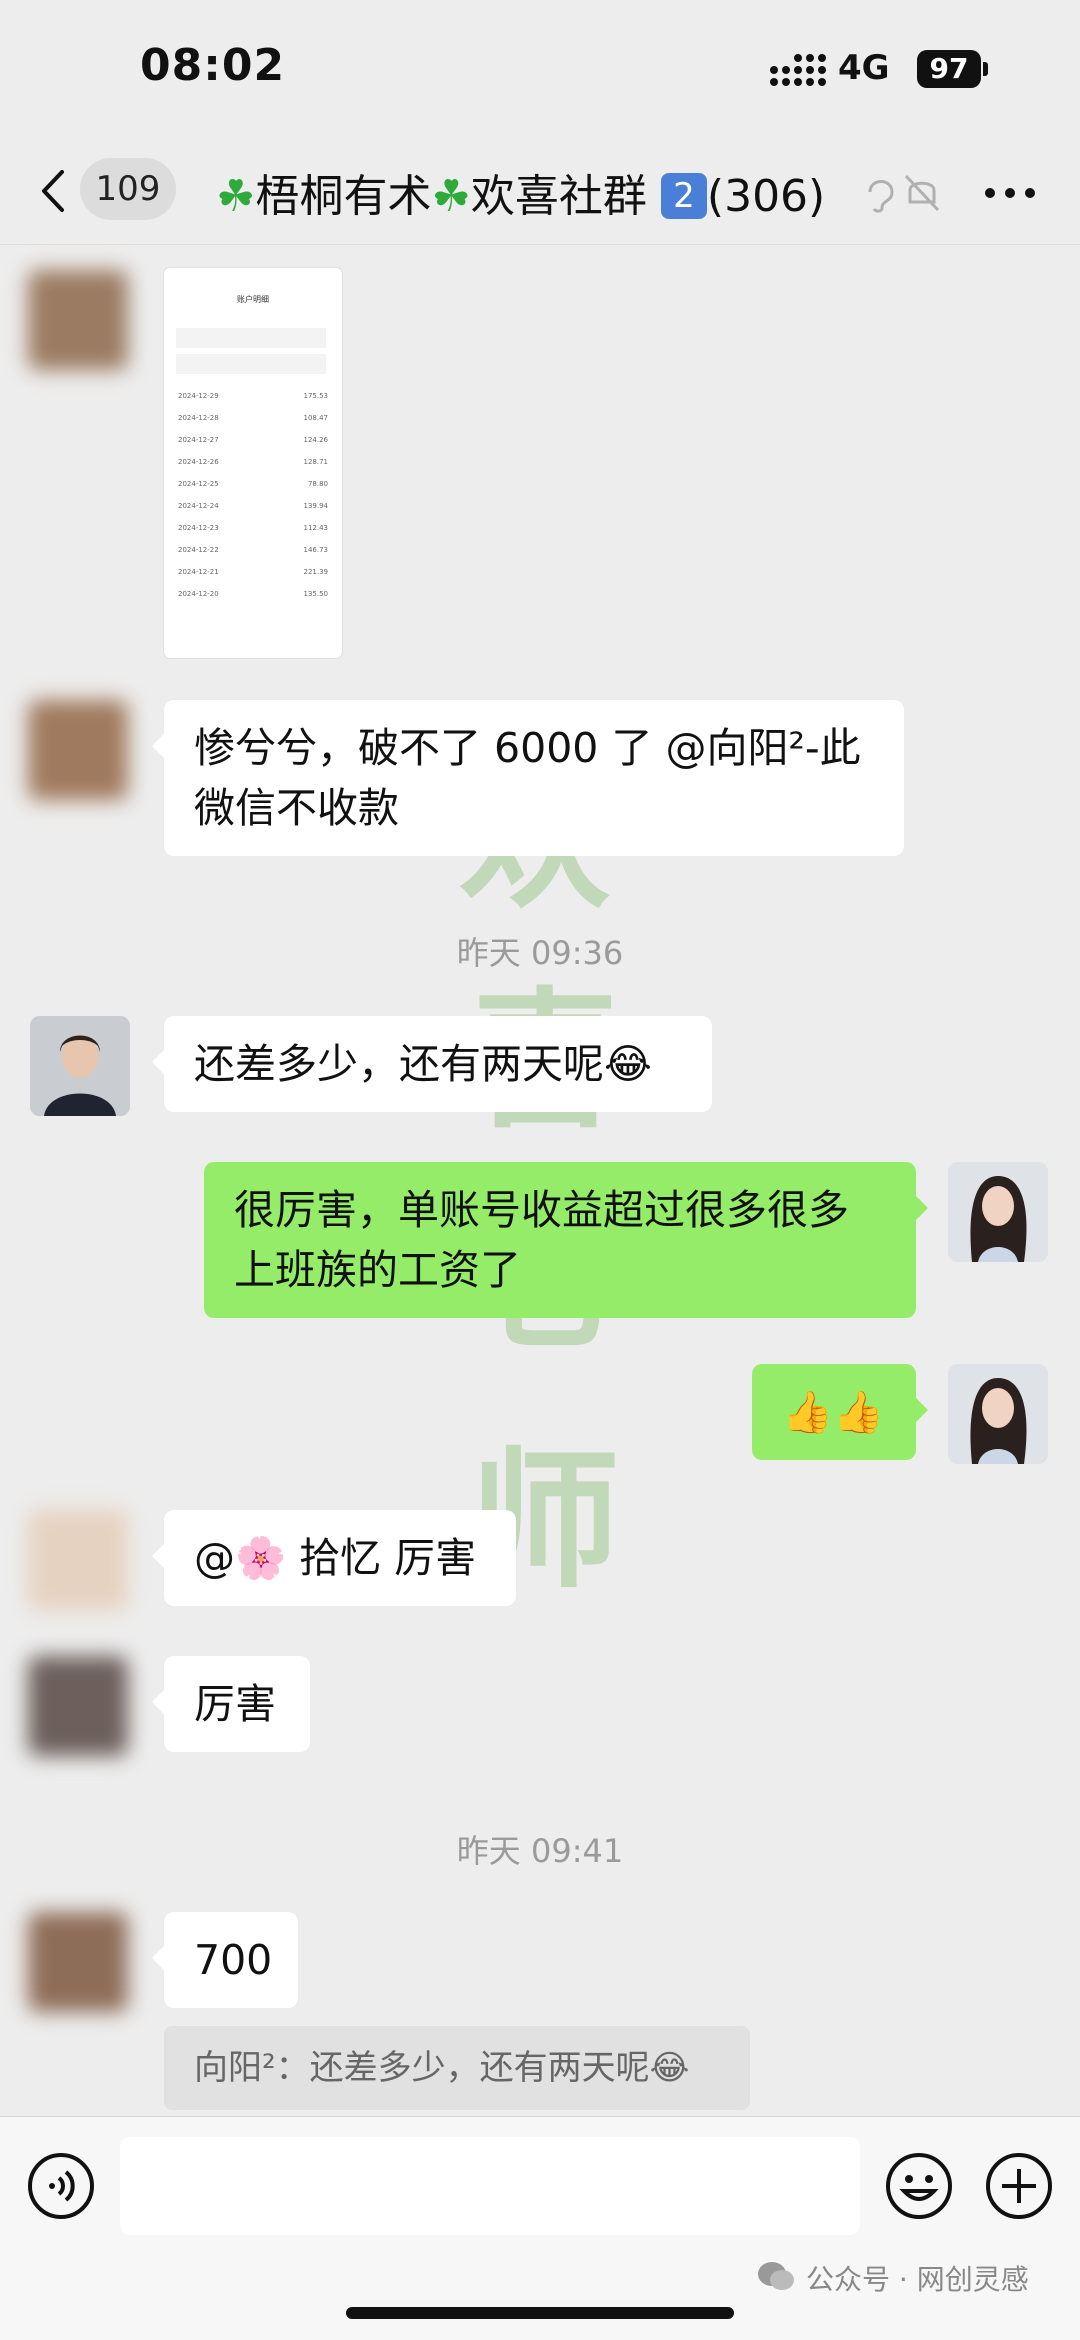 The width and height of the screenshot is (1080, 2340). Describe the element at coordinates (540, 2313) in the screenshot. I see `home-indicator` at that location.